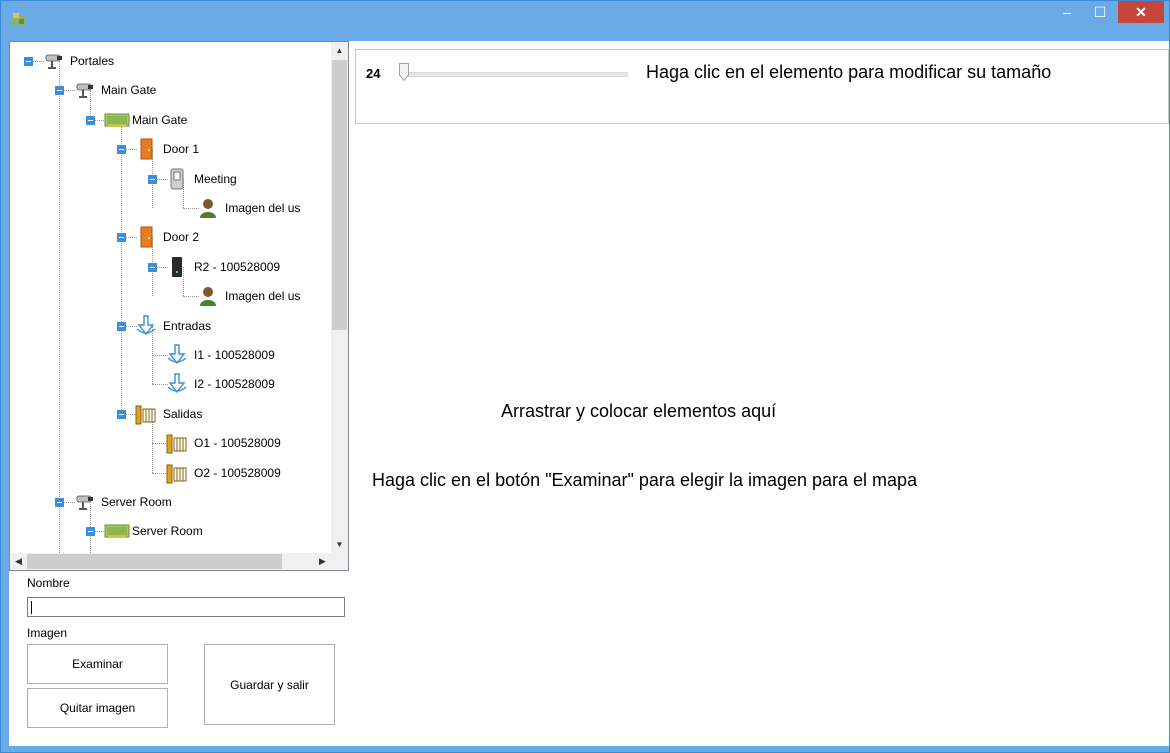  What do you see at coordinates (339, 50) in the screenshot?
I see `scroll-up-arrow-icon: ▲` at bounding box center [339, 50].